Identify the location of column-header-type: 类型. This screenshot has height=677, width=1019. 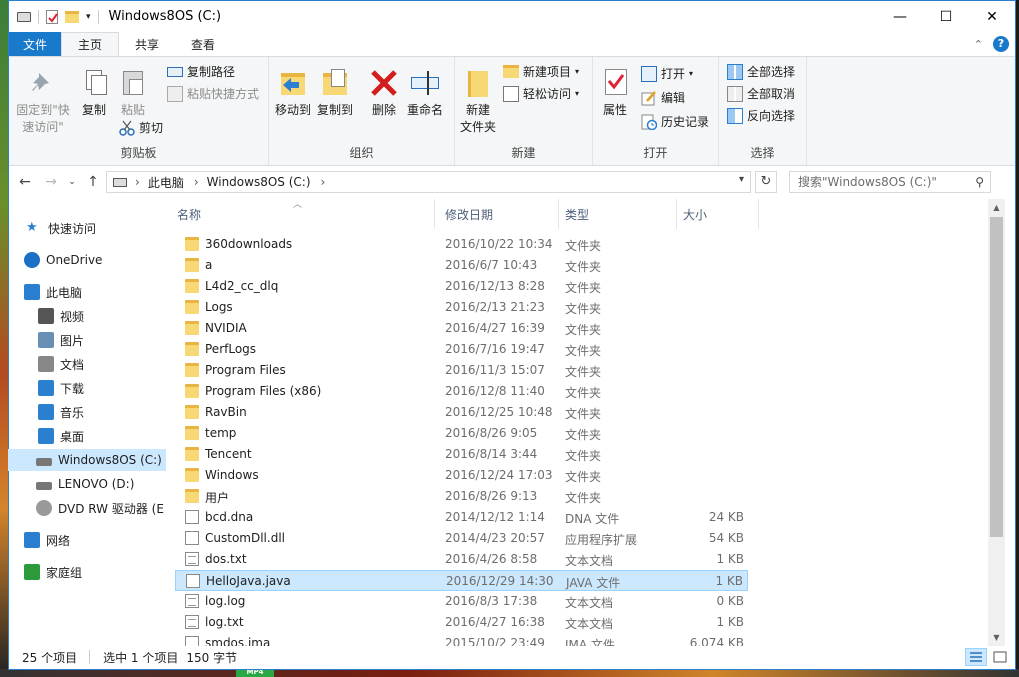
(618, 214).